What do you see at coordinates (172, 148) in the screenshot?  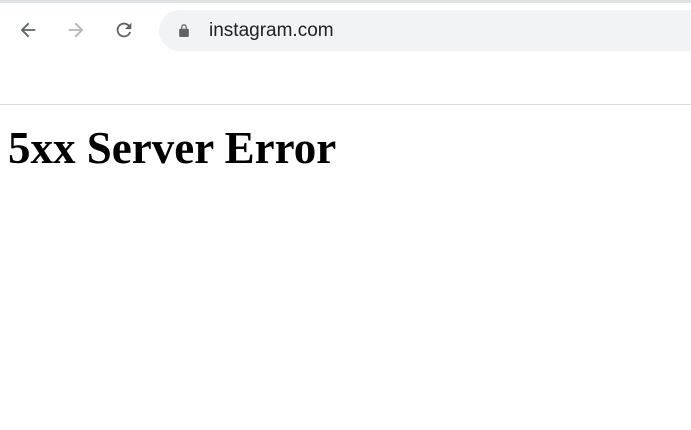 I see `error-heading: 5xx Server Error` at bounding box center [172, 148].